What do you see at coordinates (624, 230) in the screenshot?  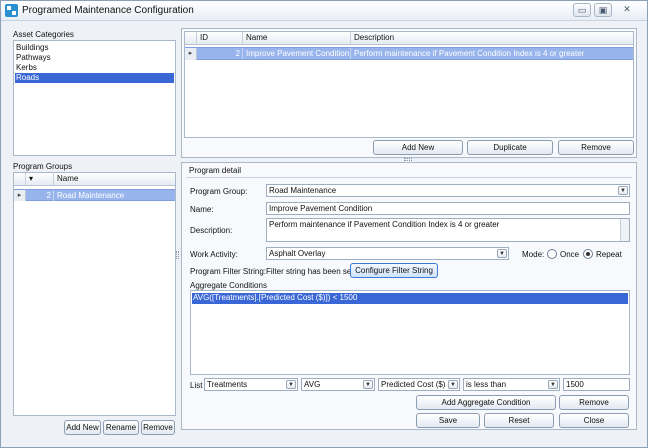 I see `description-scrollbar` at bounding box center [624, 230].